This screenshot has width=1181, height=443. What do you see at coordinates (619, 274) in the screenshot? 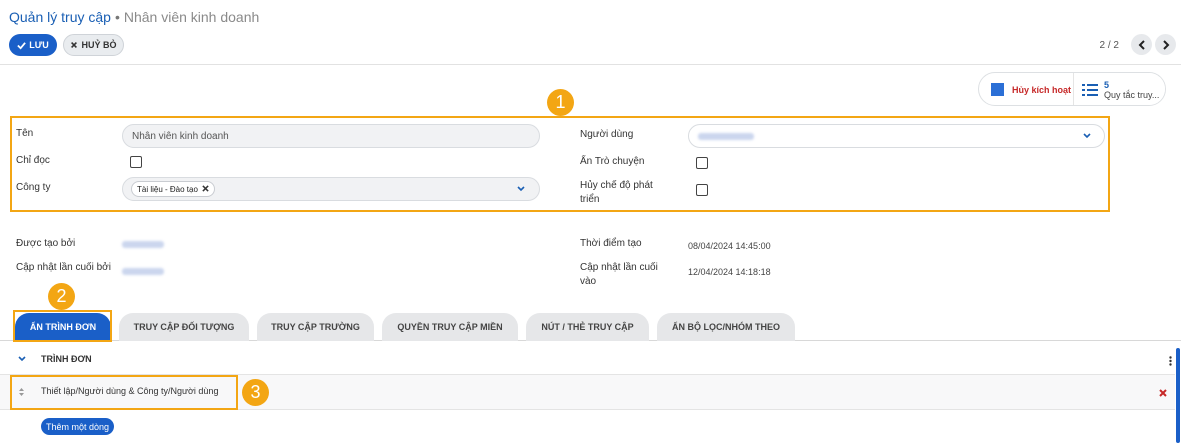
I see `updated-at-label: Cập nhật lần cuối vào` at bounding box center [619, 274].